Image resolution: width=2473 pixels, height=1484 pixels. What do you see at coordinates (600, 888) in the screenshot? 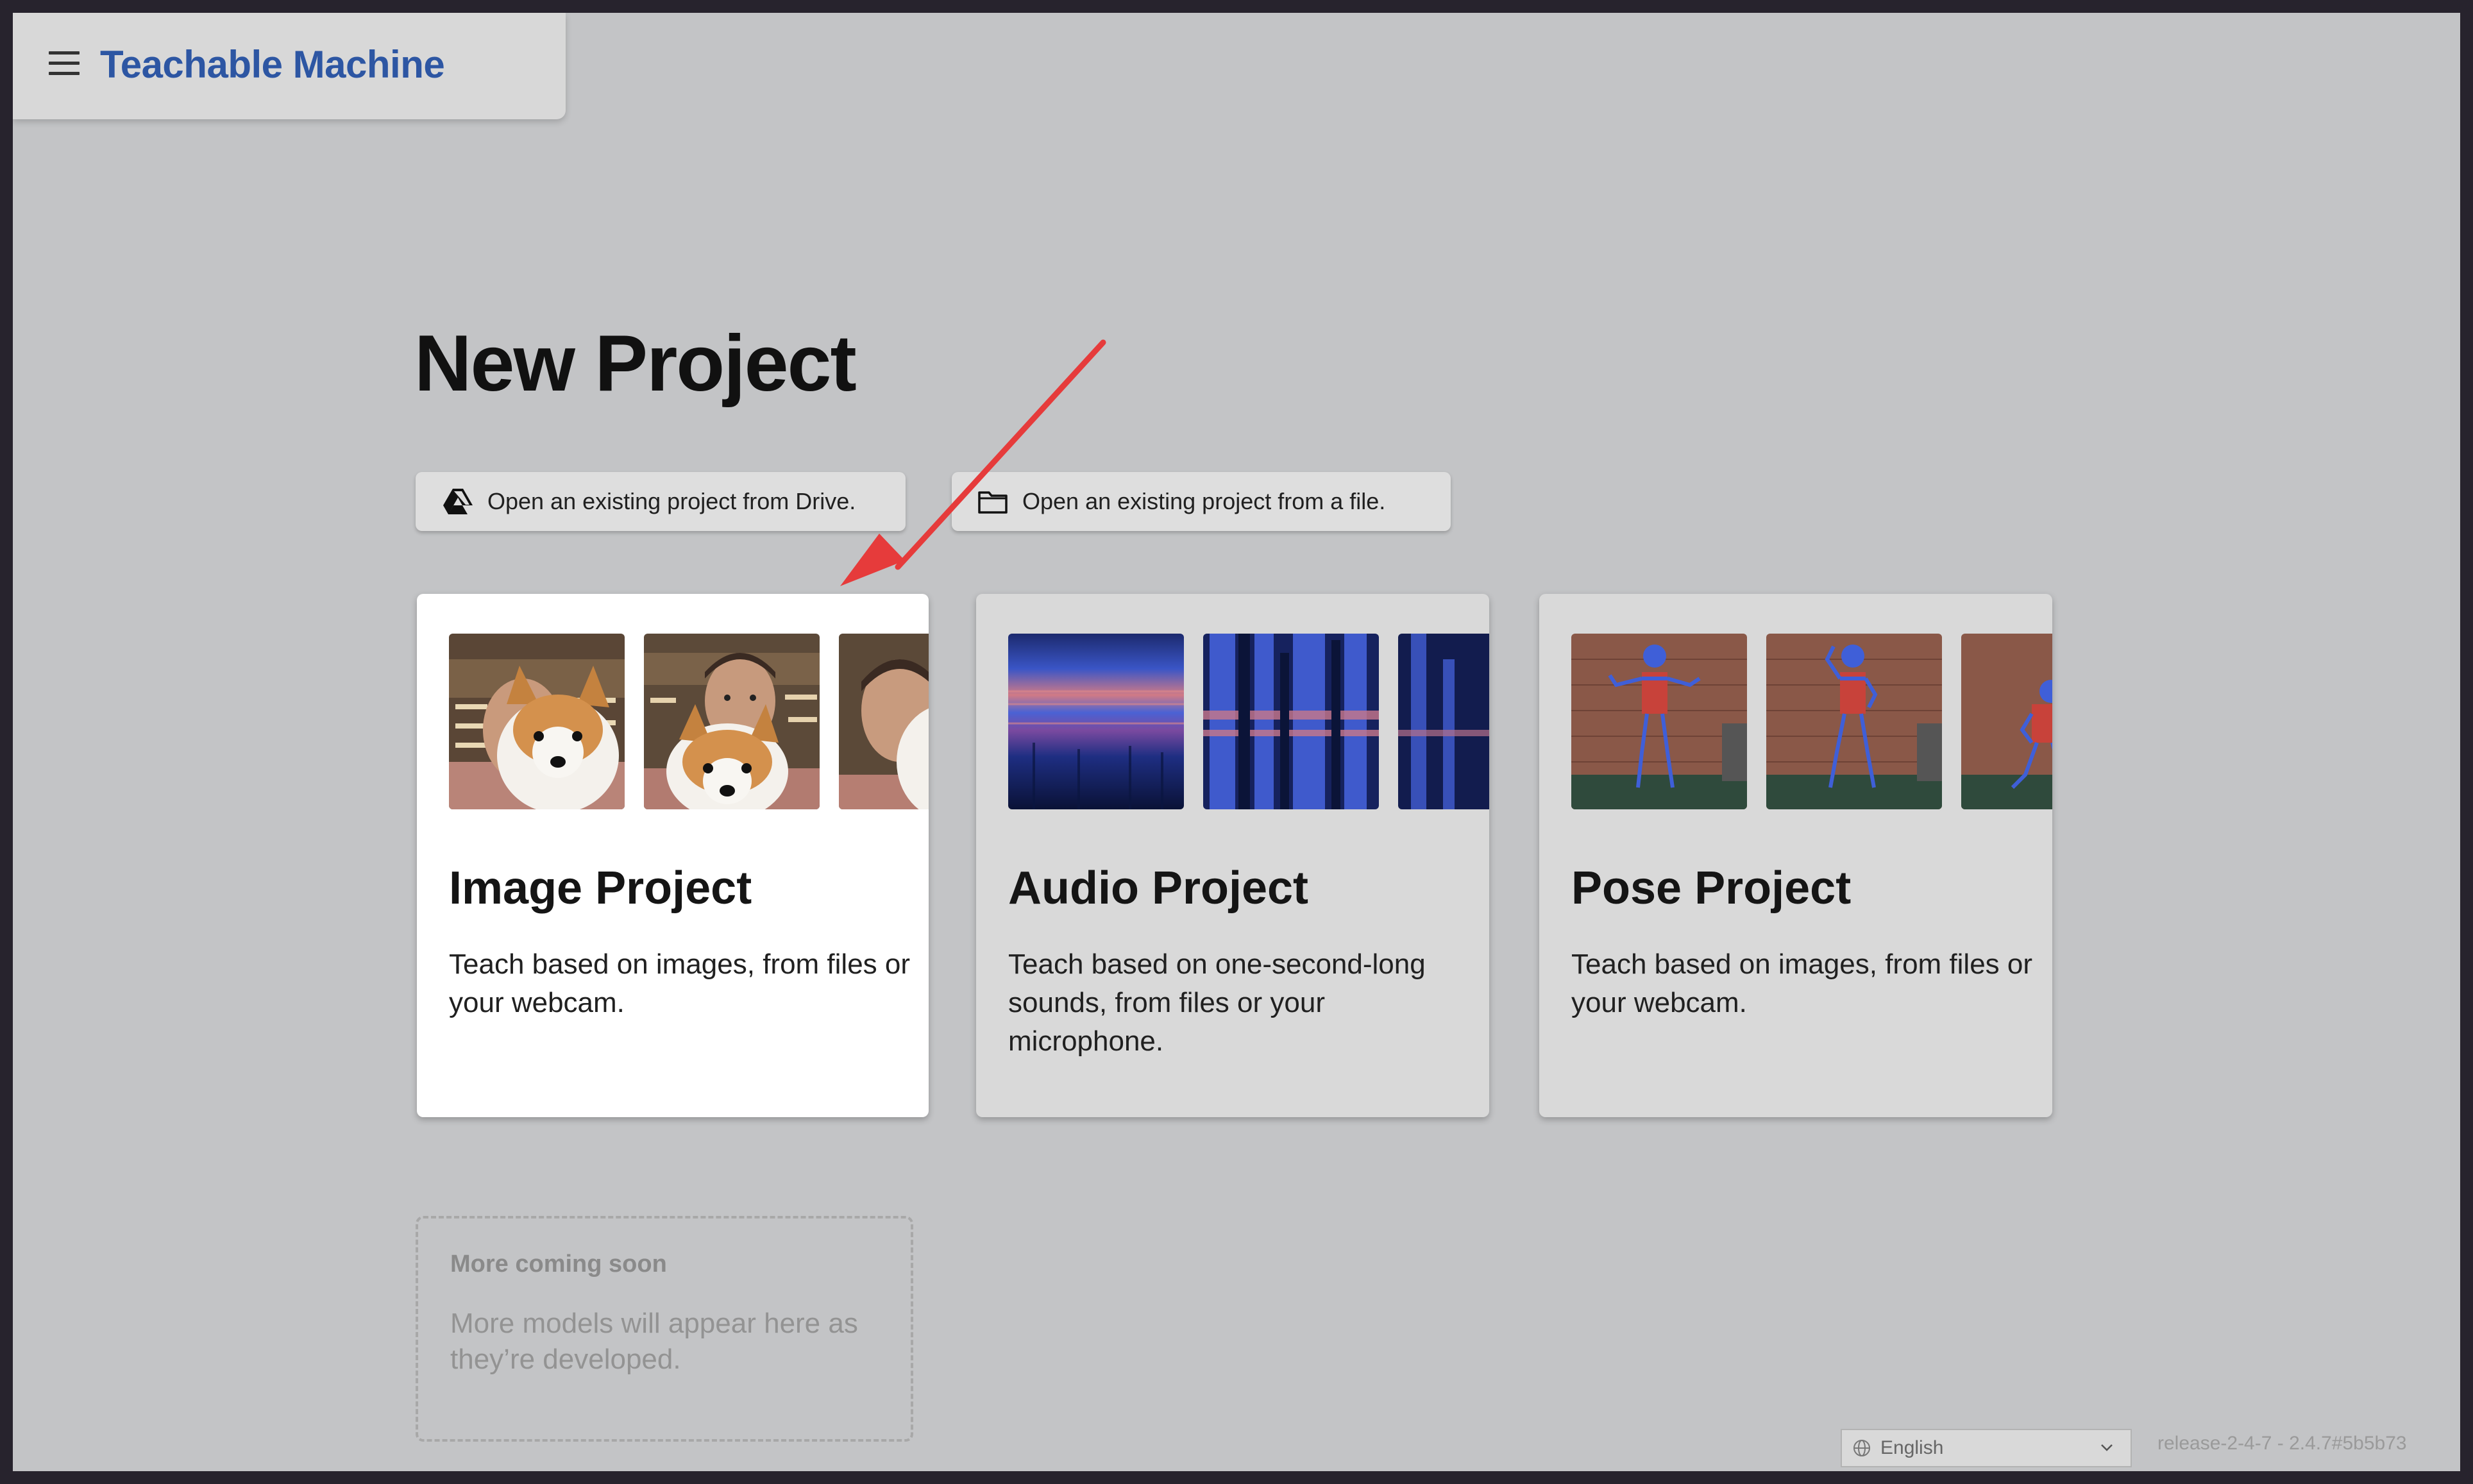
I see `image-project-title: Image Project` at bounding box center [600, 888].